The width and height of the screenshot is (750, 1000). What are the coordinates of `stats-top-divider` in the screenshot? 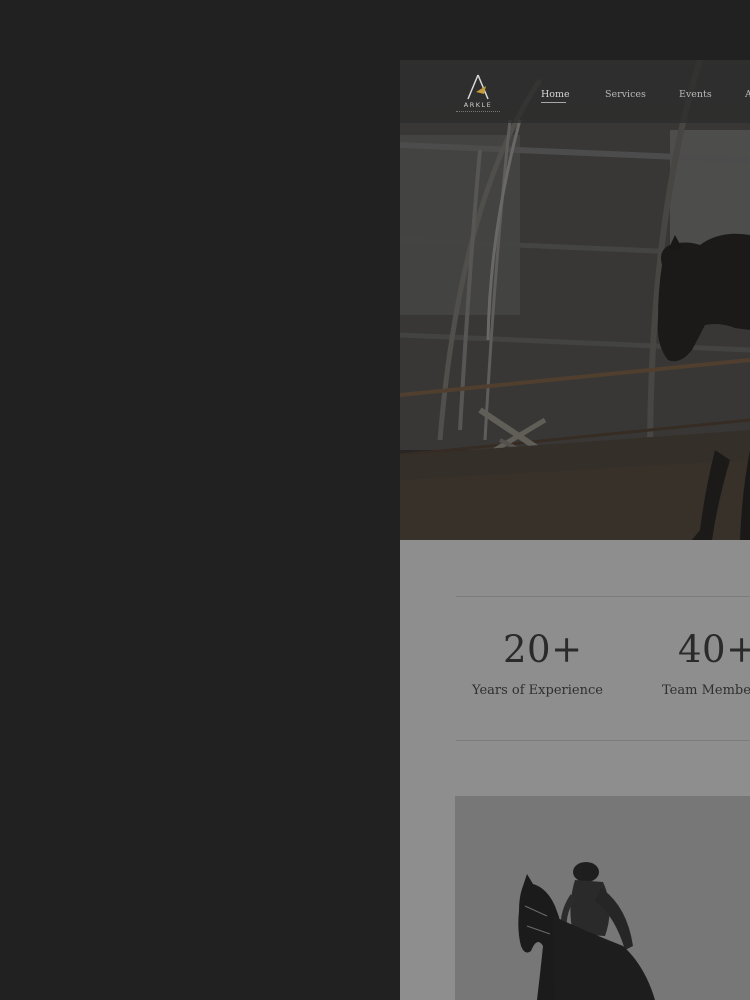 It's located at (603, 596).